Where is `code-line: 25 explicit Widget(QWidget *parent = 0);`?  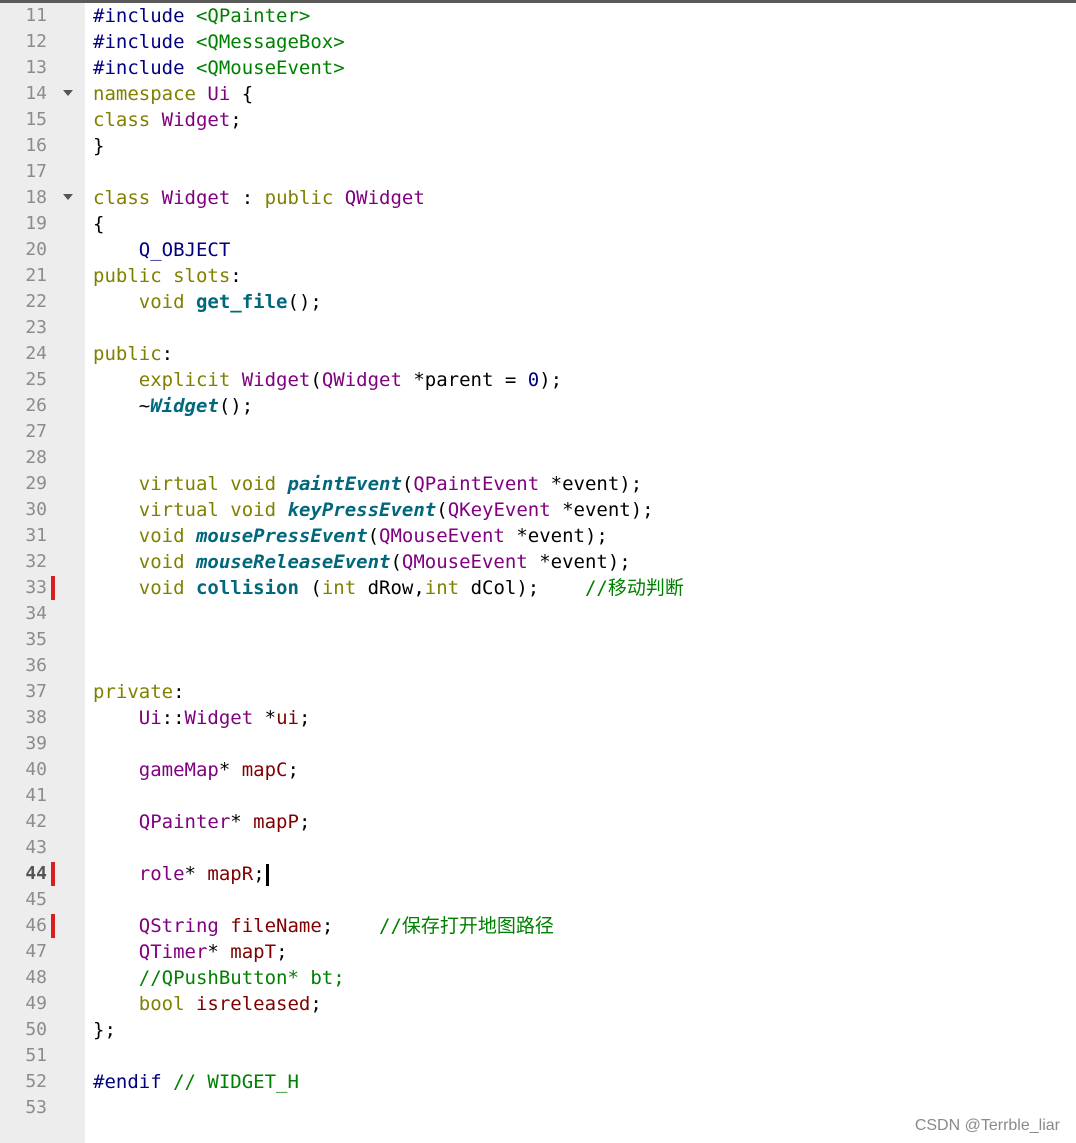
code-line: 25 explicit Widget(QWidget *parent = 0); is located at coordinates (538, 380).